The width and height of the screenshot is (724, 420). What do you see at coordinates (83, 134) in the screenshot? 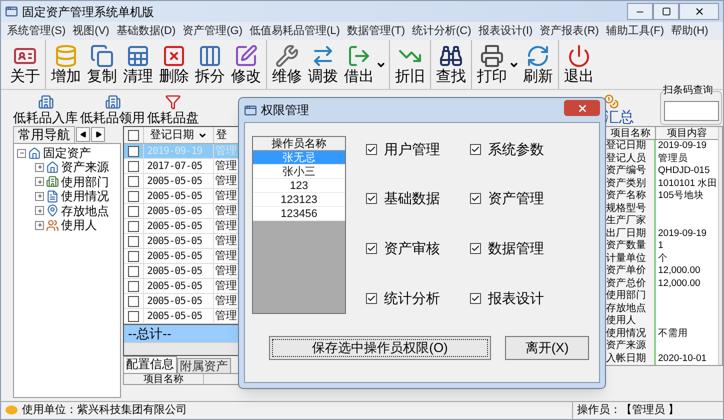
I see `left-arrow-button` at bounding box center [83, 134].